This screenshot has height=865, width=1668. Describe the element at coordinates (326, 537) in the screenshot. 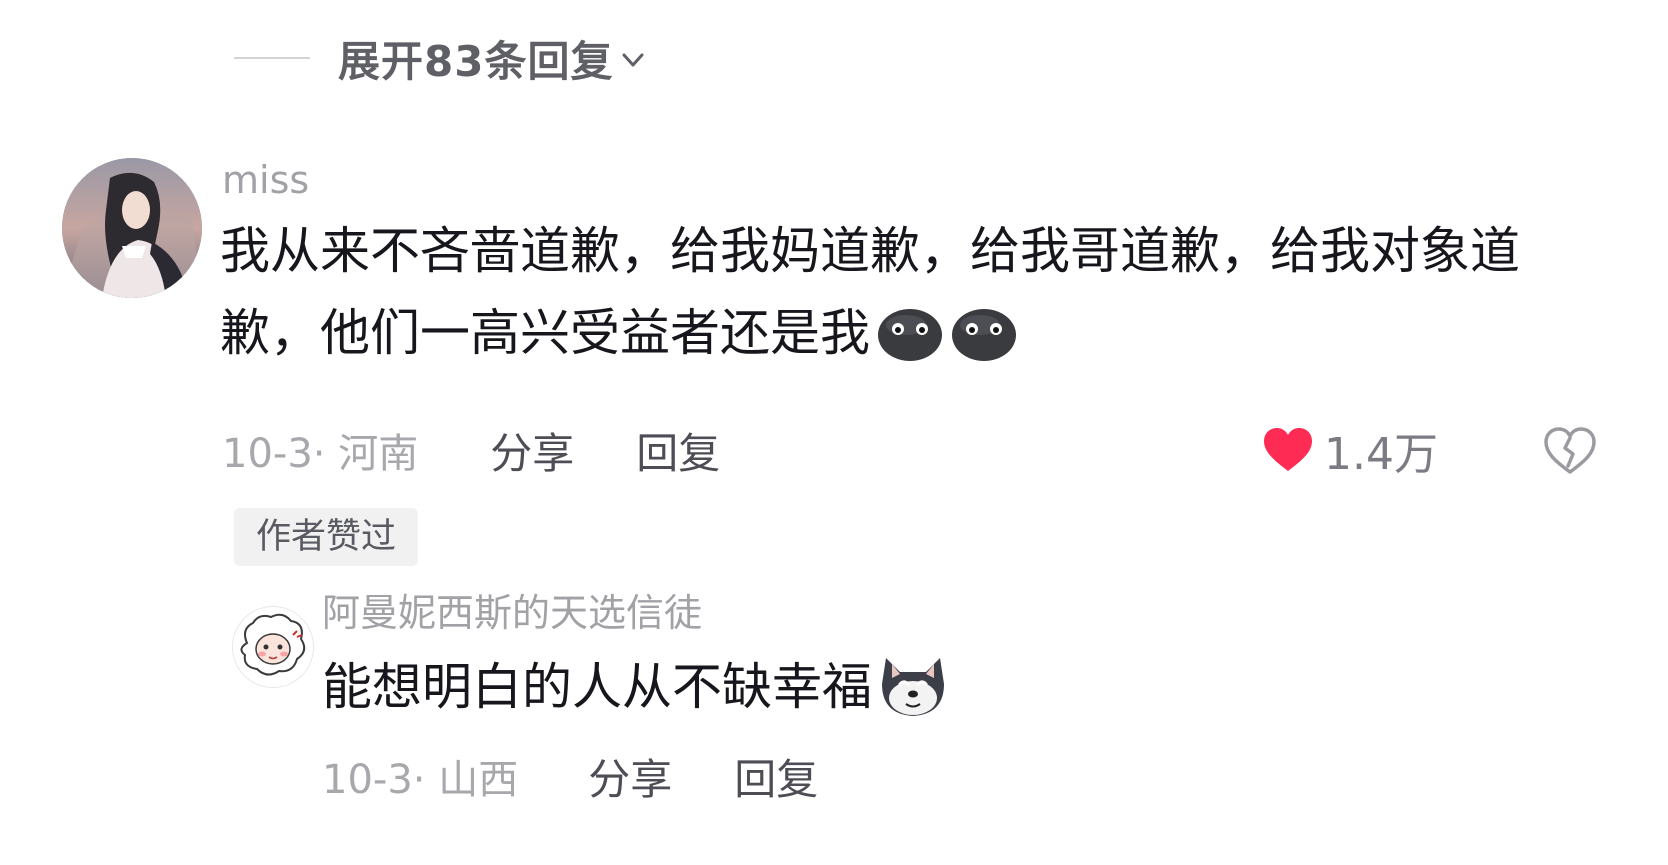

I see `author-liked-badge: 作者赞过` at that location.